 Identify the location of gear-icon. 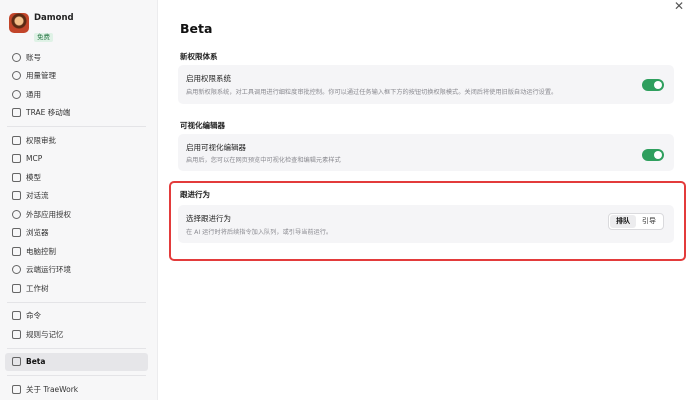
(16, 94).